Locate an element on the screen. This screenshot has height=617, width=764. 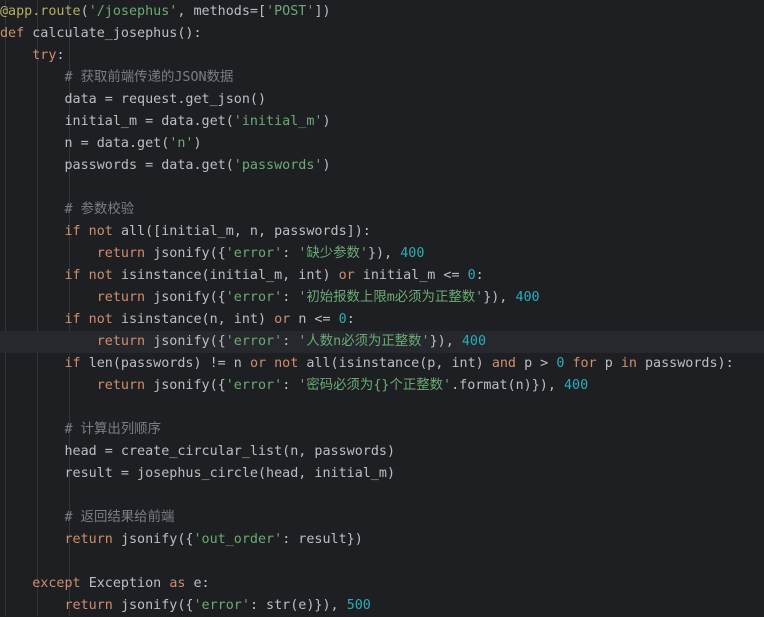
code-token: initial_m <= is located at coordinates (415, 275).